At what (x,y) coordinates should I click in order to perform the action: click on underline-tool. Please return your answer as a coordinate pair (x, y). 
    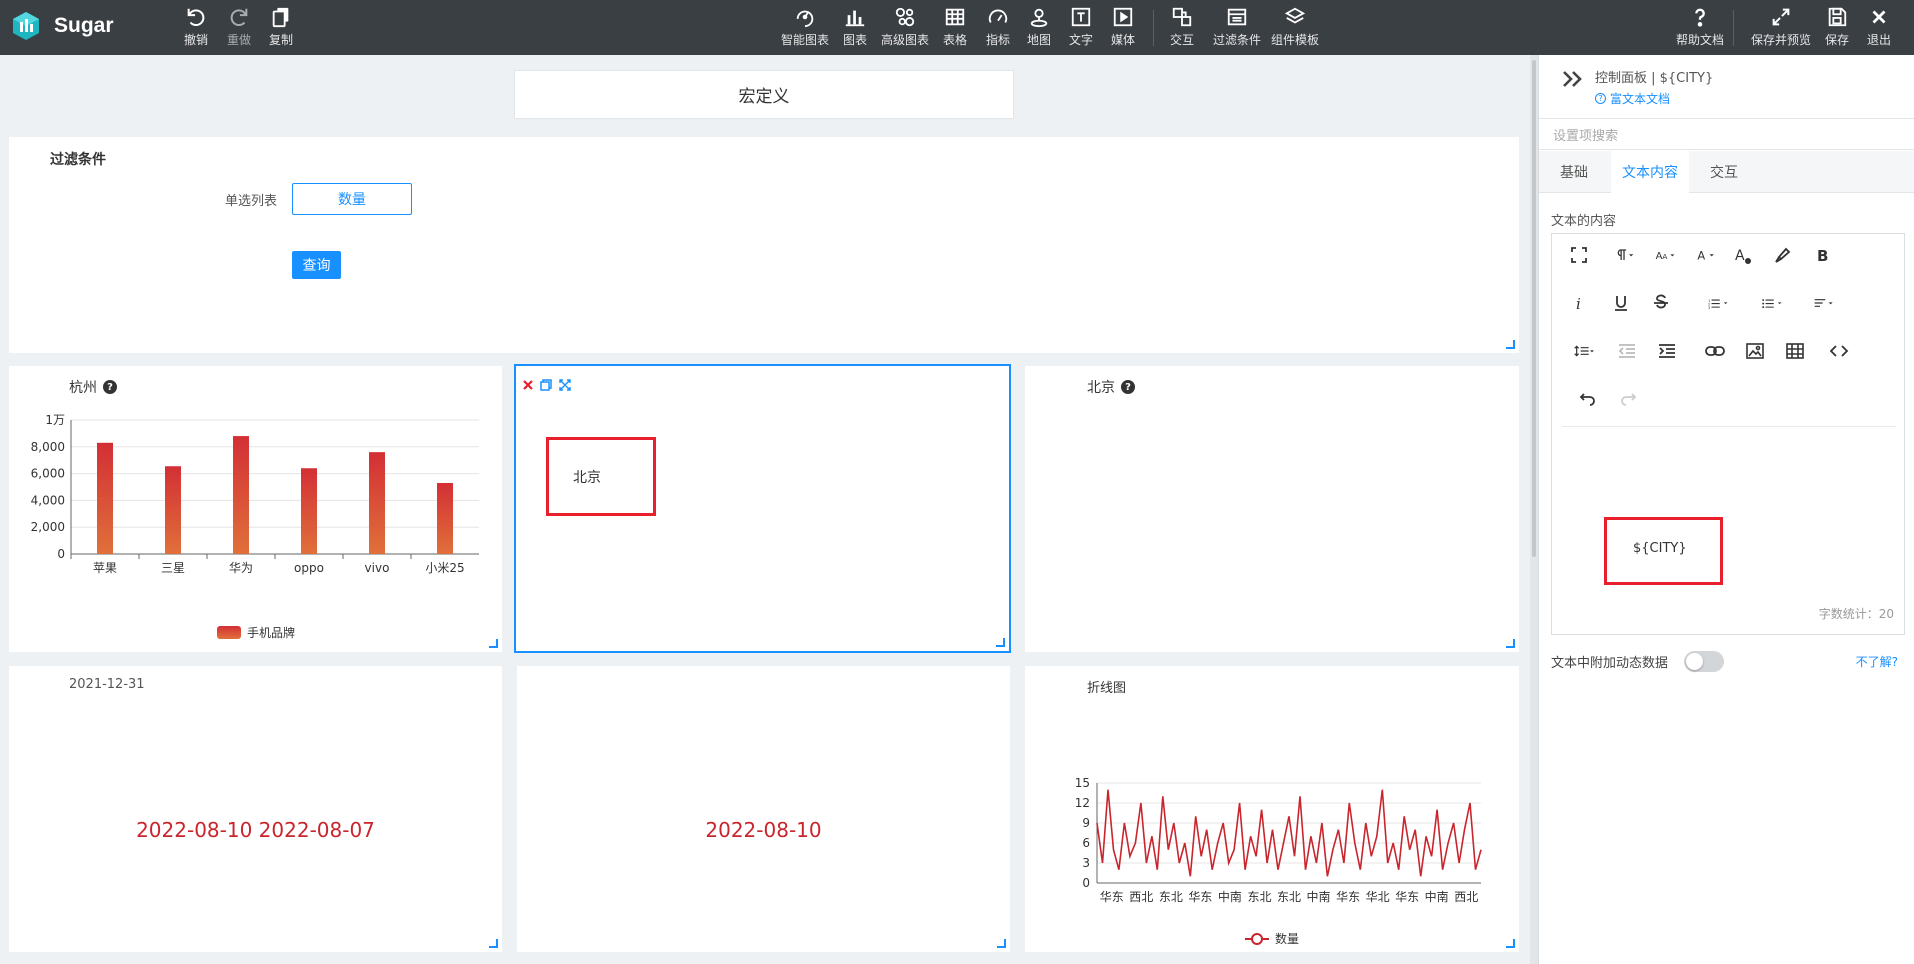
    Looking at the image, I should click on (1621, 303).